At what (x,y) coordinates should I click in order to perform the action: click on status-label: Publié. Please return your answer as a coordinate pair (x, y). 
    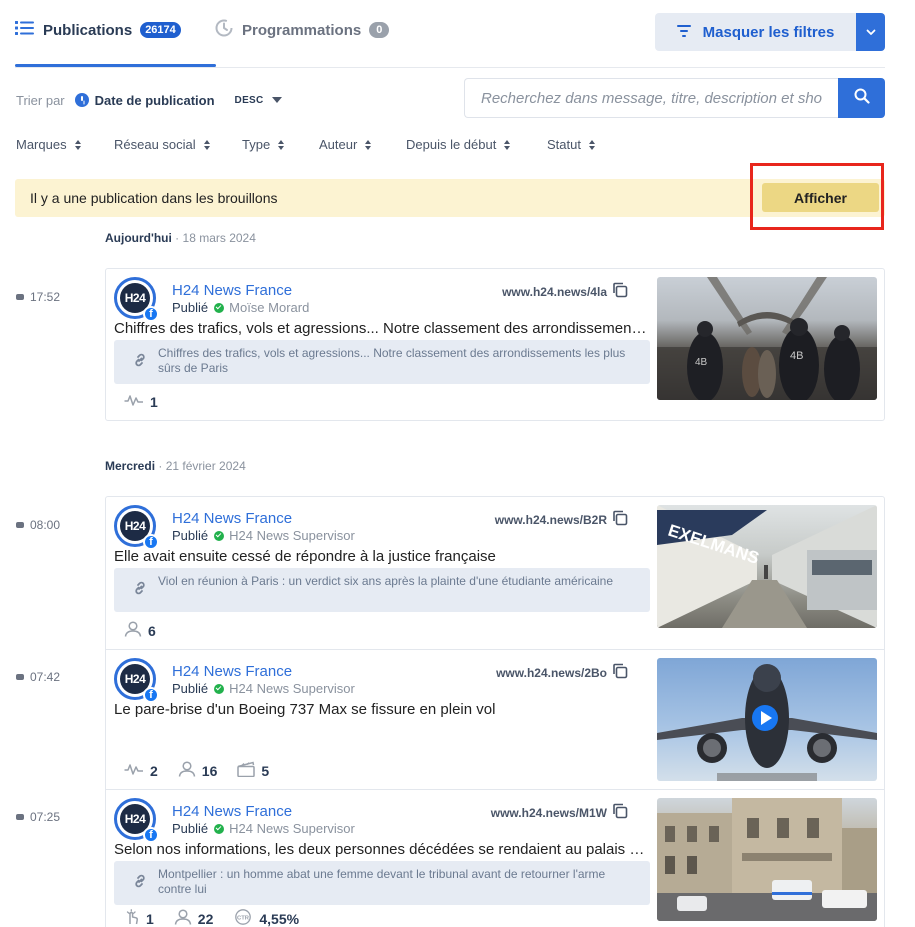
    Looking at the image, I should click on (190, 535).